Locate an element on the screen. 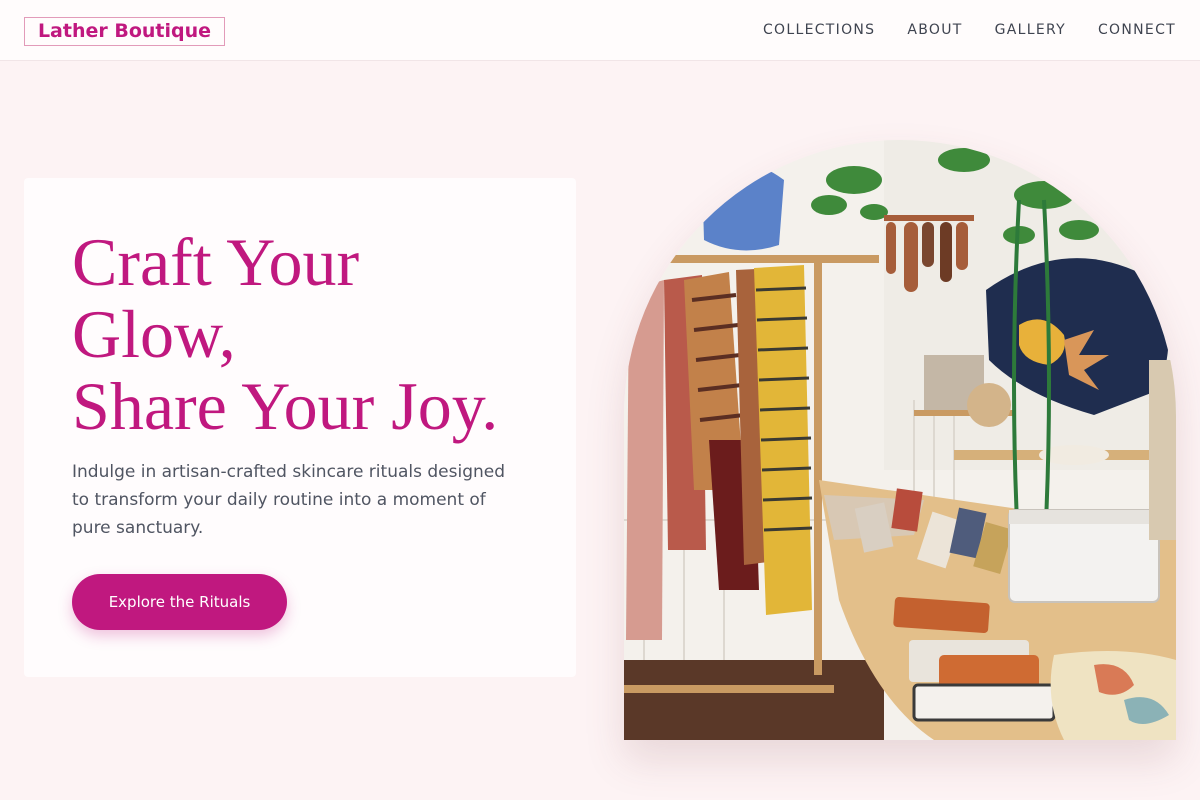 This screenshot has height=800, width=1200. nav-link-about: ABOUT is located at coordinates (934, 30).